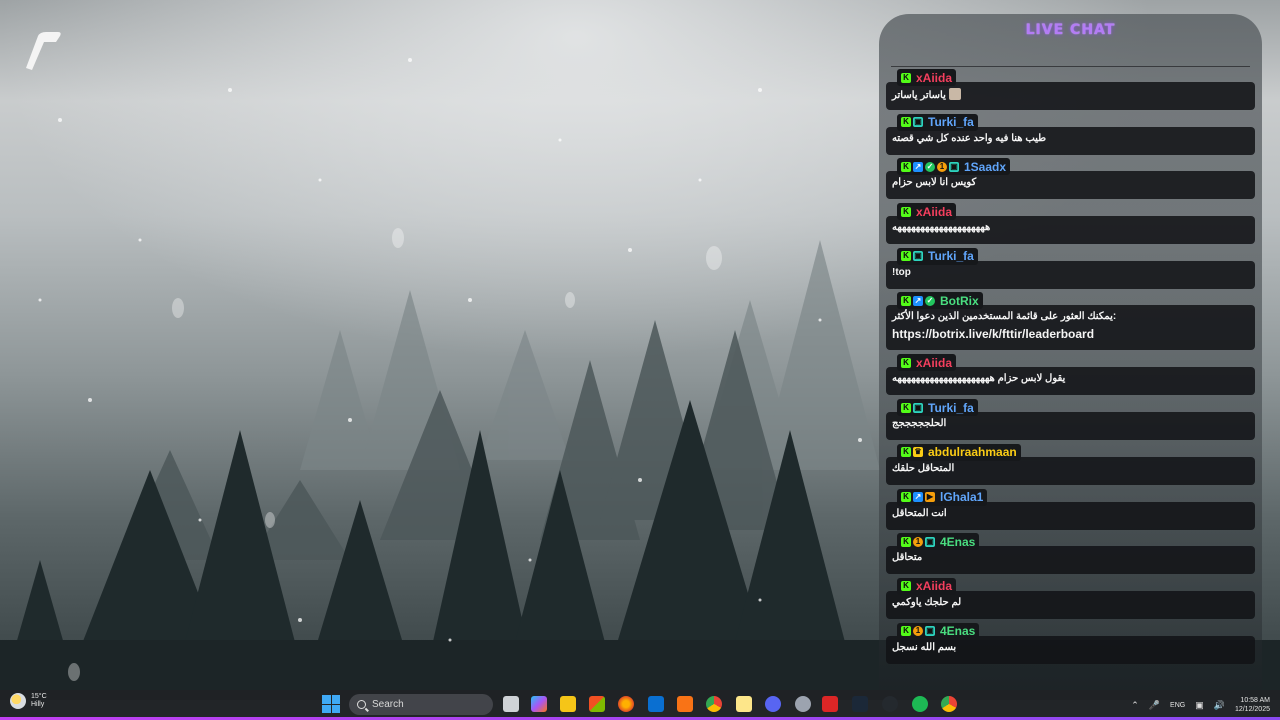  Describe the element at coordinates (626, 704) in the screenshot. I see `firefox-icon` at that location.